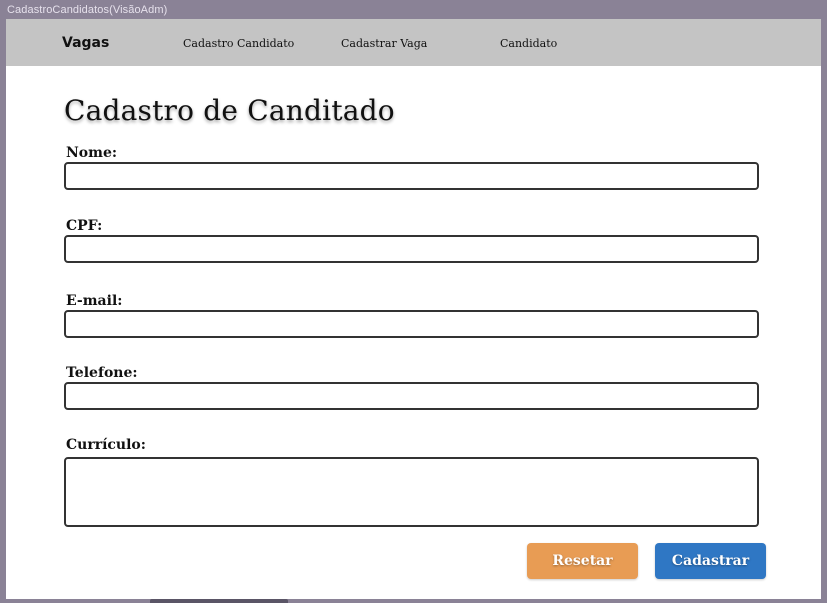  Describe the element at coordinates (411, 249) in the screenshot. I see `cpf-input` at that location.